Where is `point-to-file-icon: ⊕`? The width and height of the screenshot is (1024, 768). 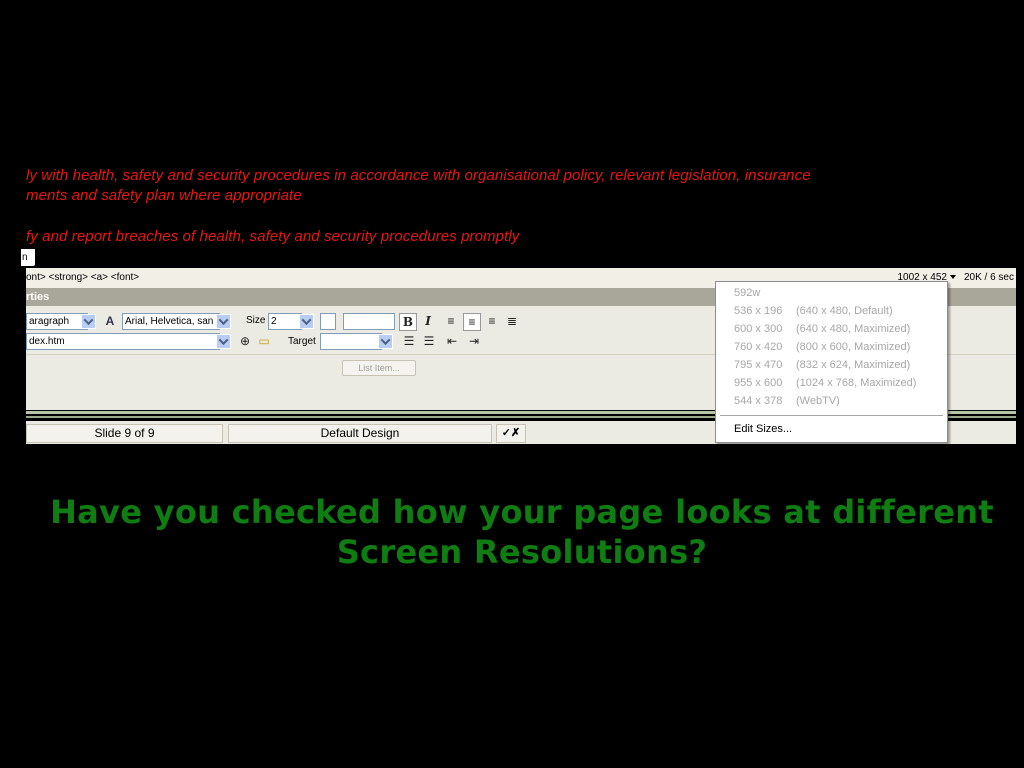 point-to-file-icon: ⊕ is located at coordinates (245, 341).